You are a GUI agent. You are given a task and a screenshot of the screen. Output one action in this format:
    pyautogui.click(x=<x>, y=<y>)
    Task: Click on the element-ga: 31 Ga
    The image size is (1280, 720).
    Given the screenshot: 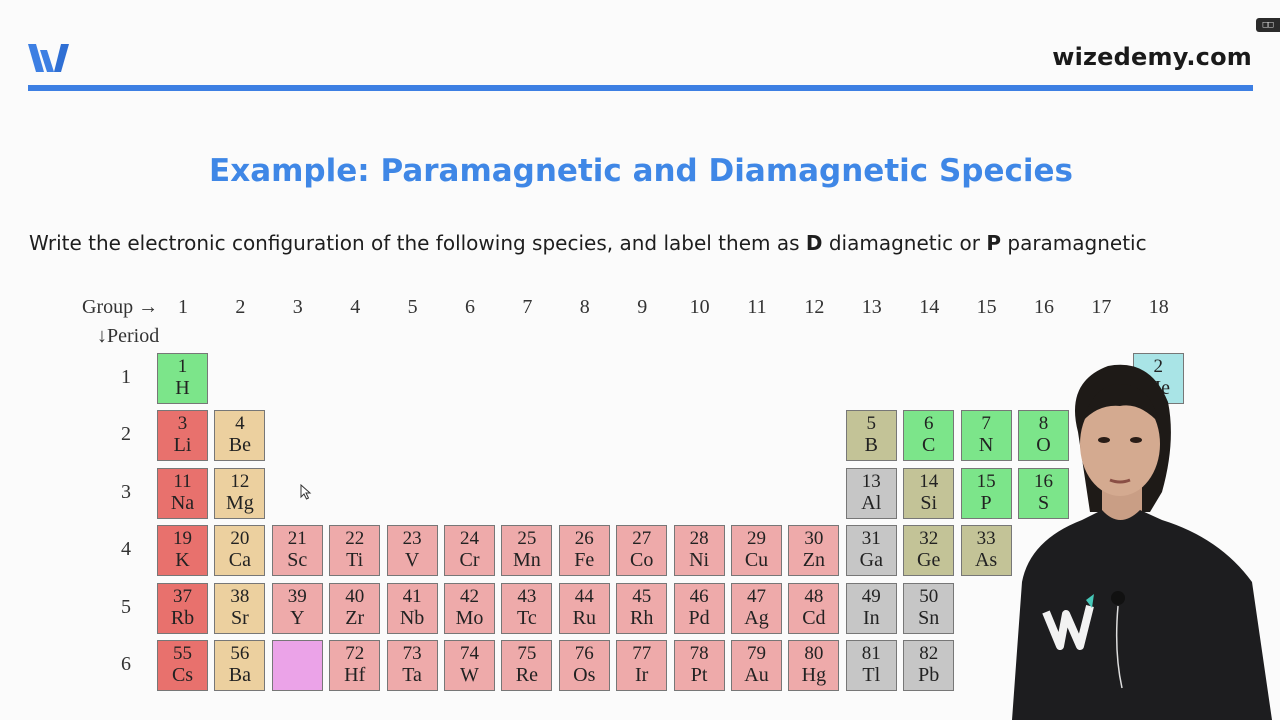 What is the action you would take?
    pyautogui.click(x=871, y=551)
    